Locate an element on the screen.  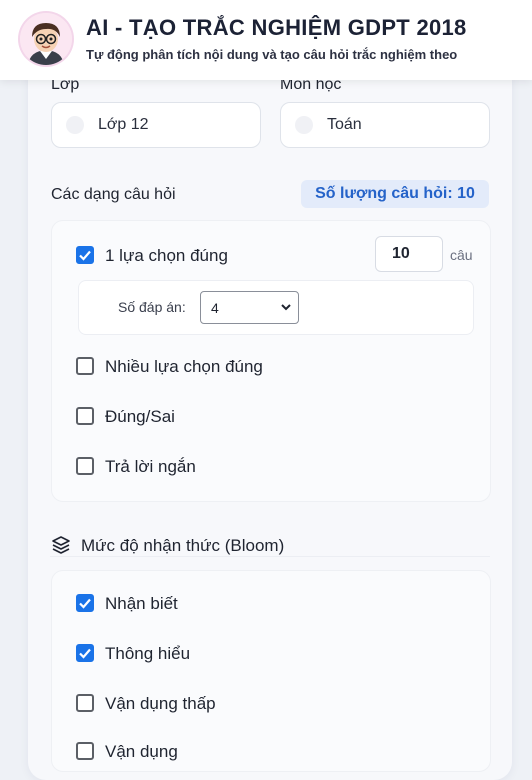
subject-icon is located at coordinates (304, 125).